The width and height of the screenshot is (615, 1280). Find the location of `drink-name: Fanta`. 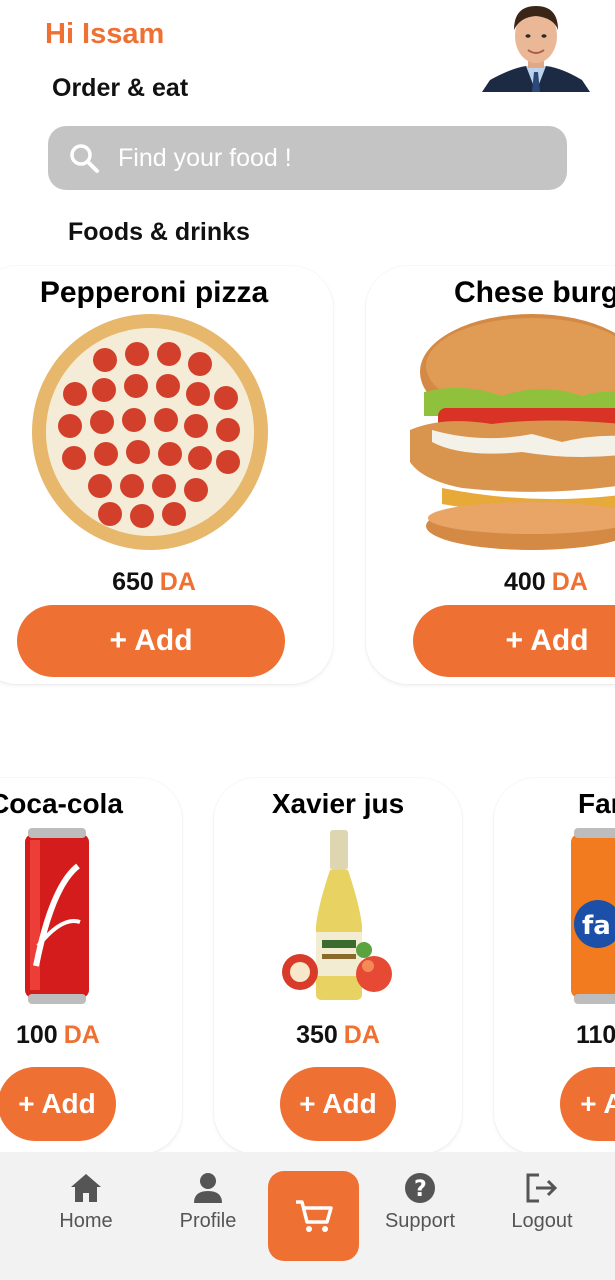

drink-name: Fanta is located at coordinates (596, 803).